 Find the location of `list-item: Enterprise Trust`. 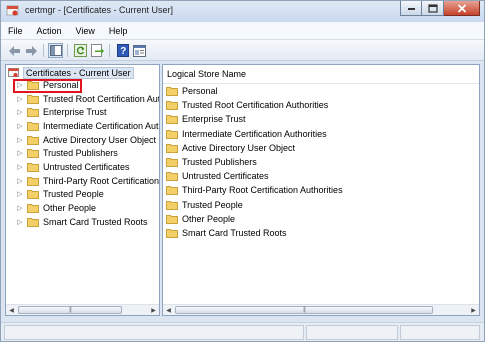

list-item: Enterprise Trust is located at coordinates (321, 119).